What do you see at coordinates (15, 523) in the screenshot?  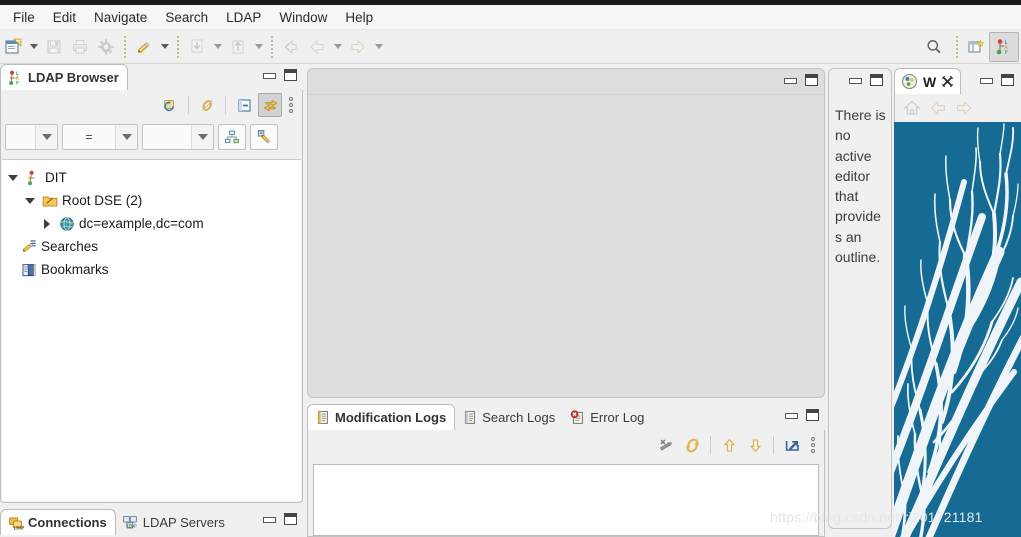 I see `connections-icon: LDAP` at bounding box center [15, 523].